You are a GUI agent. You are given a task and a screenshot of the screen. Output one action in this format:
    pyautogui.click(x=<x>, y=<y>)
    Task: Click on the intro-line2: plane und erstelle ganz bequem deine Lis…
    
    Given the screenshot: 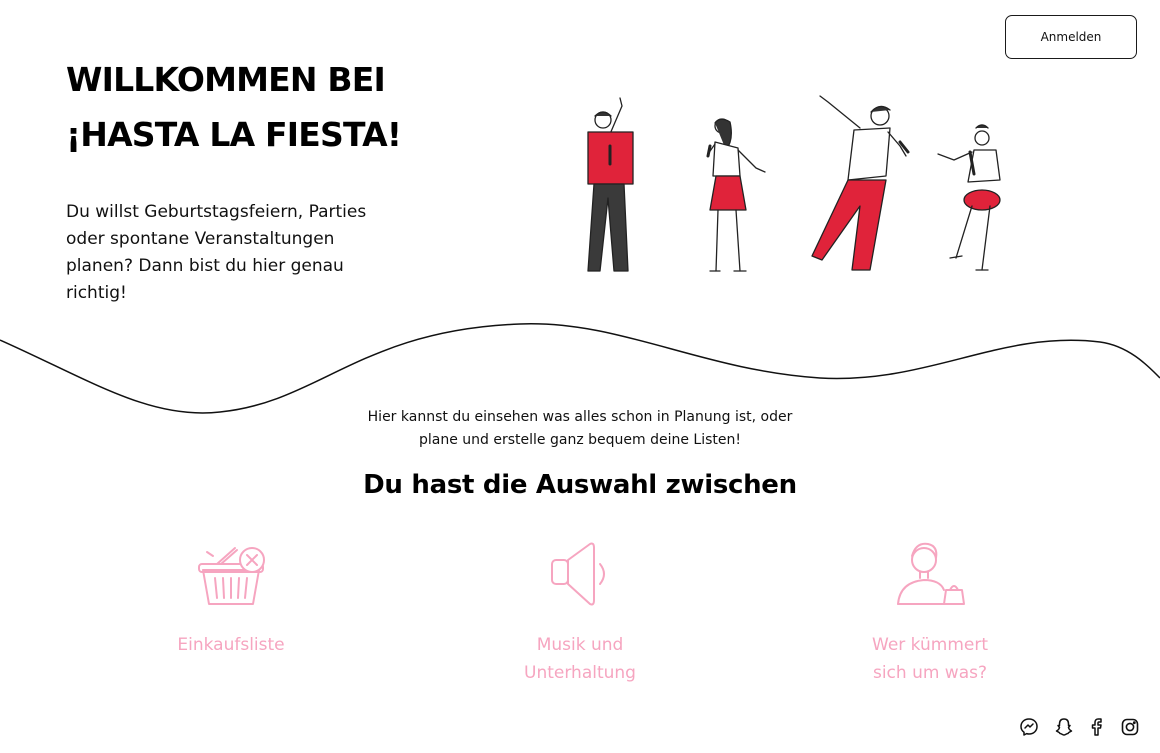 What is the action you would take?
    pyautogui.click(x=580, y=440)
    